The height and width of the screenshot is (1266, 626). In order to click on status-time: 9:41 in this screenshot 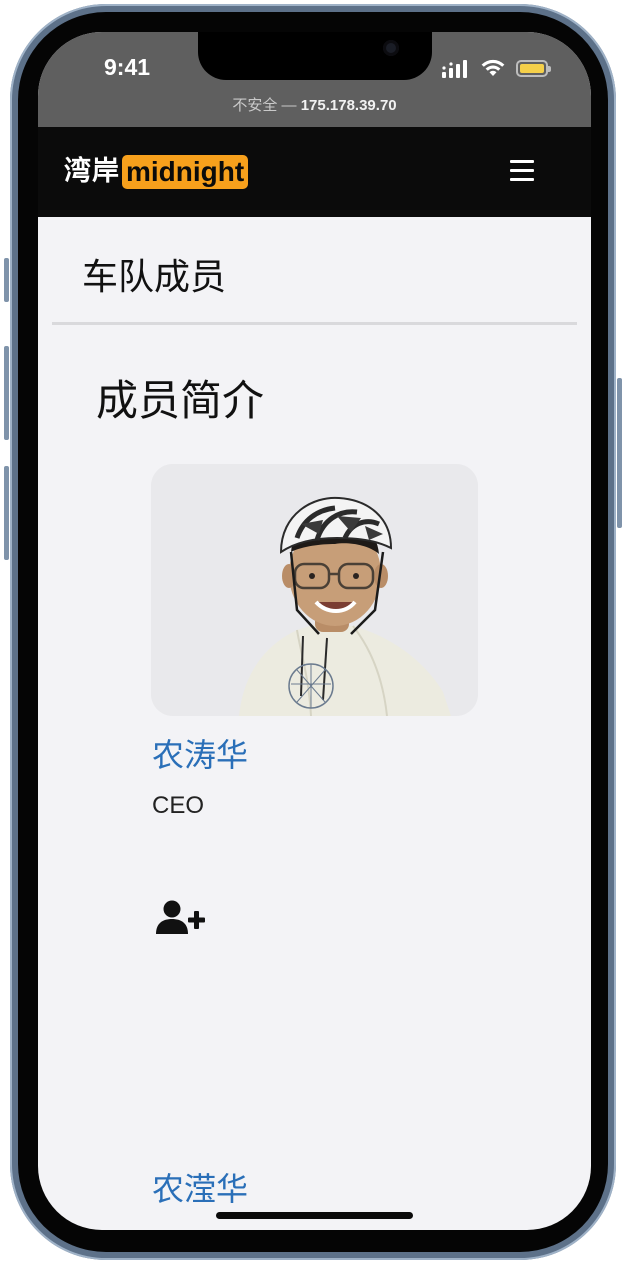, I will do `click(127, 67)`.